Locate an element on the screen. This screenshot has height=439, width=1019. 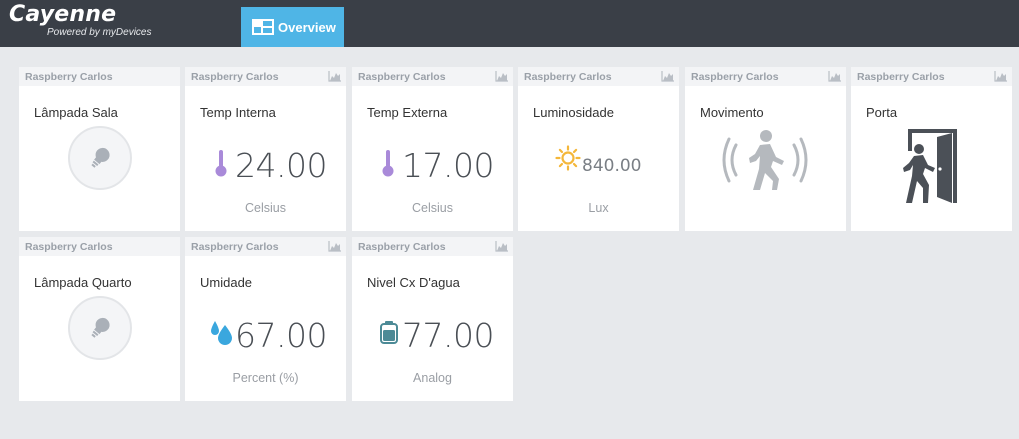
motion-person-icon is located at coordinates (765, 160).